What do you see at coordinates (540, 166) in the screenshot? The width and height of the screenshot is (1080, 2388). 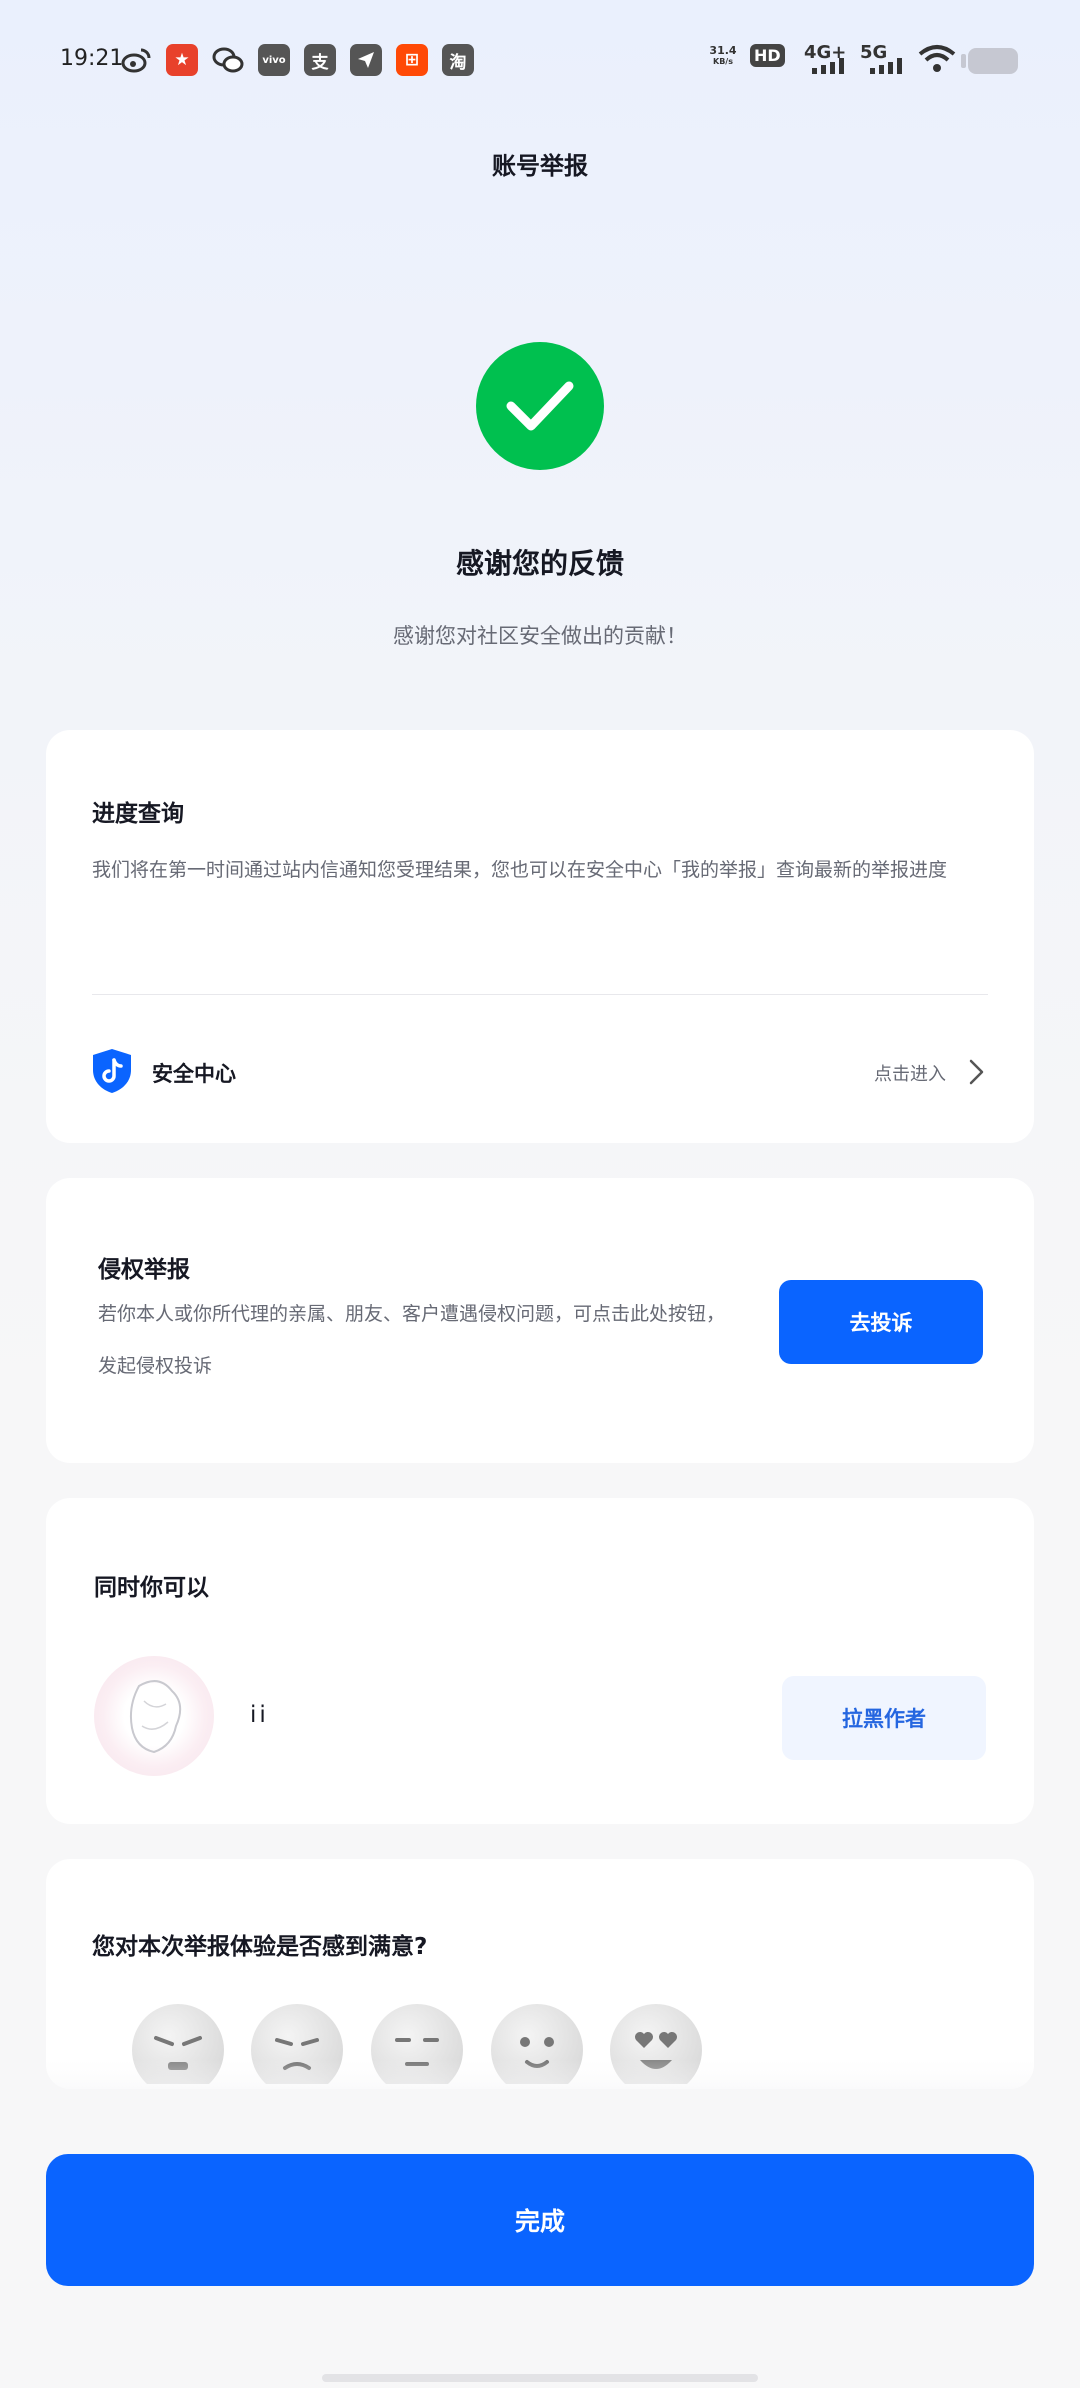 I see `page-title: 账号举报` at bounding box center [540, 166].